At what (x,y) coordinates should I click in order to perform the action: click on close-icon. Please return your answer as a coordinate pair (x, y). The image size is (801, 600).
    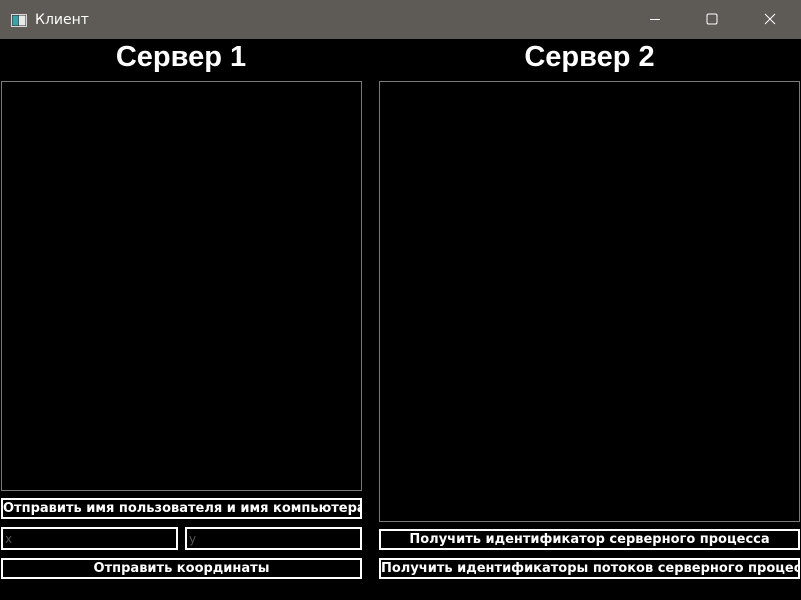
    Looking at the image, I should click on (770, 19).